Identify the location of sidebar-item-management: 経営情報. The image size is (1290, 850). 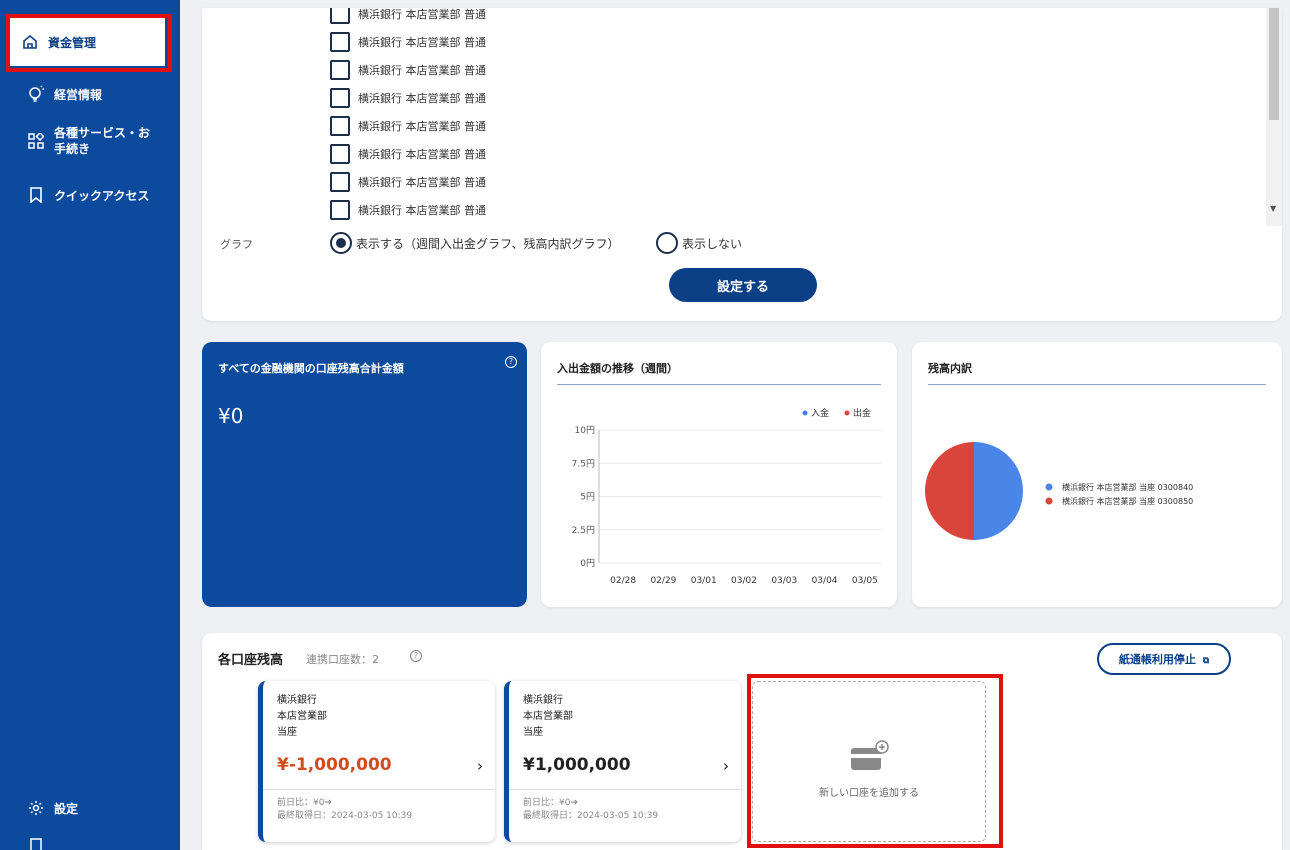
(90, 94).